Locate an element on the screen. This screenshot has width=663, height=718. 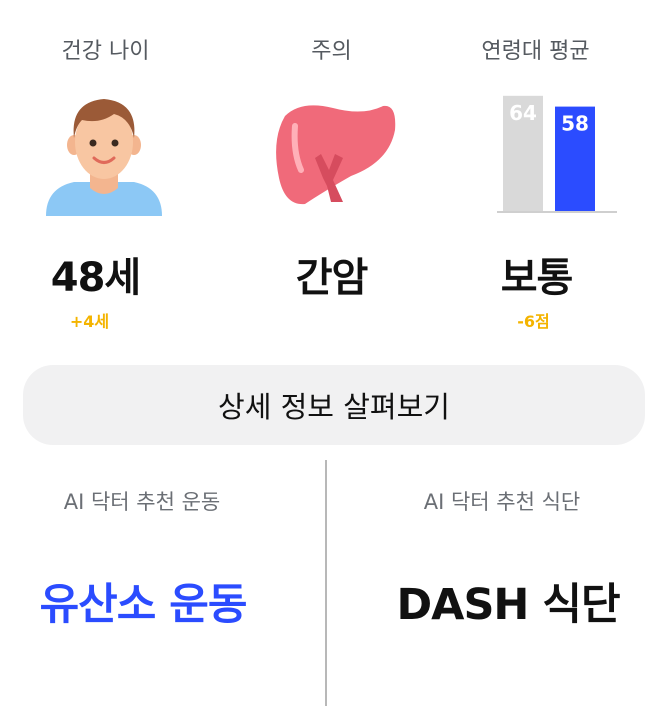
age-average-delta: -6점 is located at coordinates (533, 321).